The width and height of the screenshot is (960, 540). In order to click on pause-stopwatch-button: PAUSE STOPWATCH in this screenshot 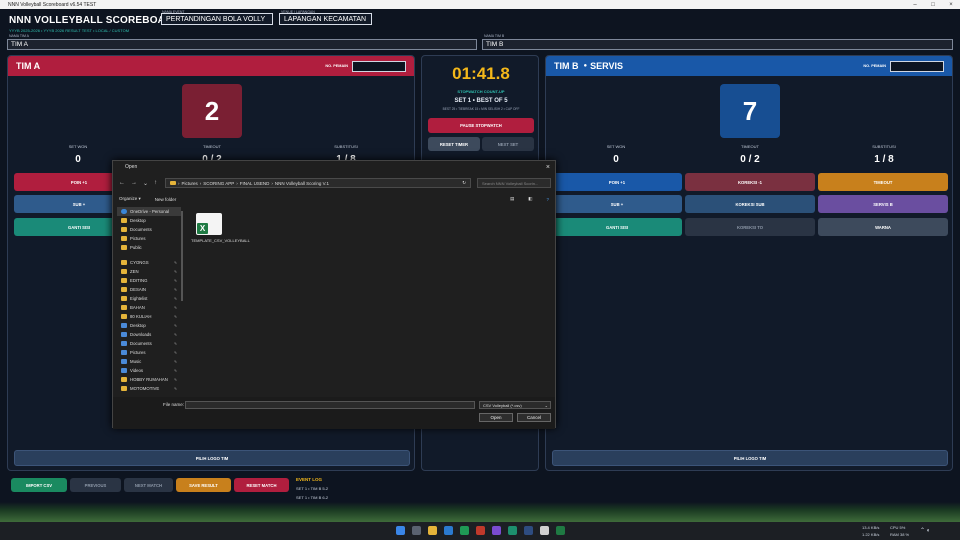, I will do `click(481, 125)`.